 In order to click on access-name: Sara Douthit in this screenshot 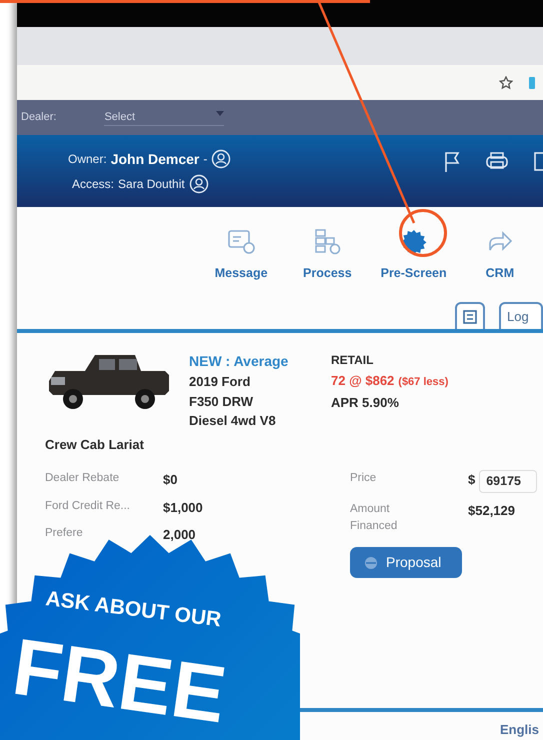, I will do `click(151, 184)`.